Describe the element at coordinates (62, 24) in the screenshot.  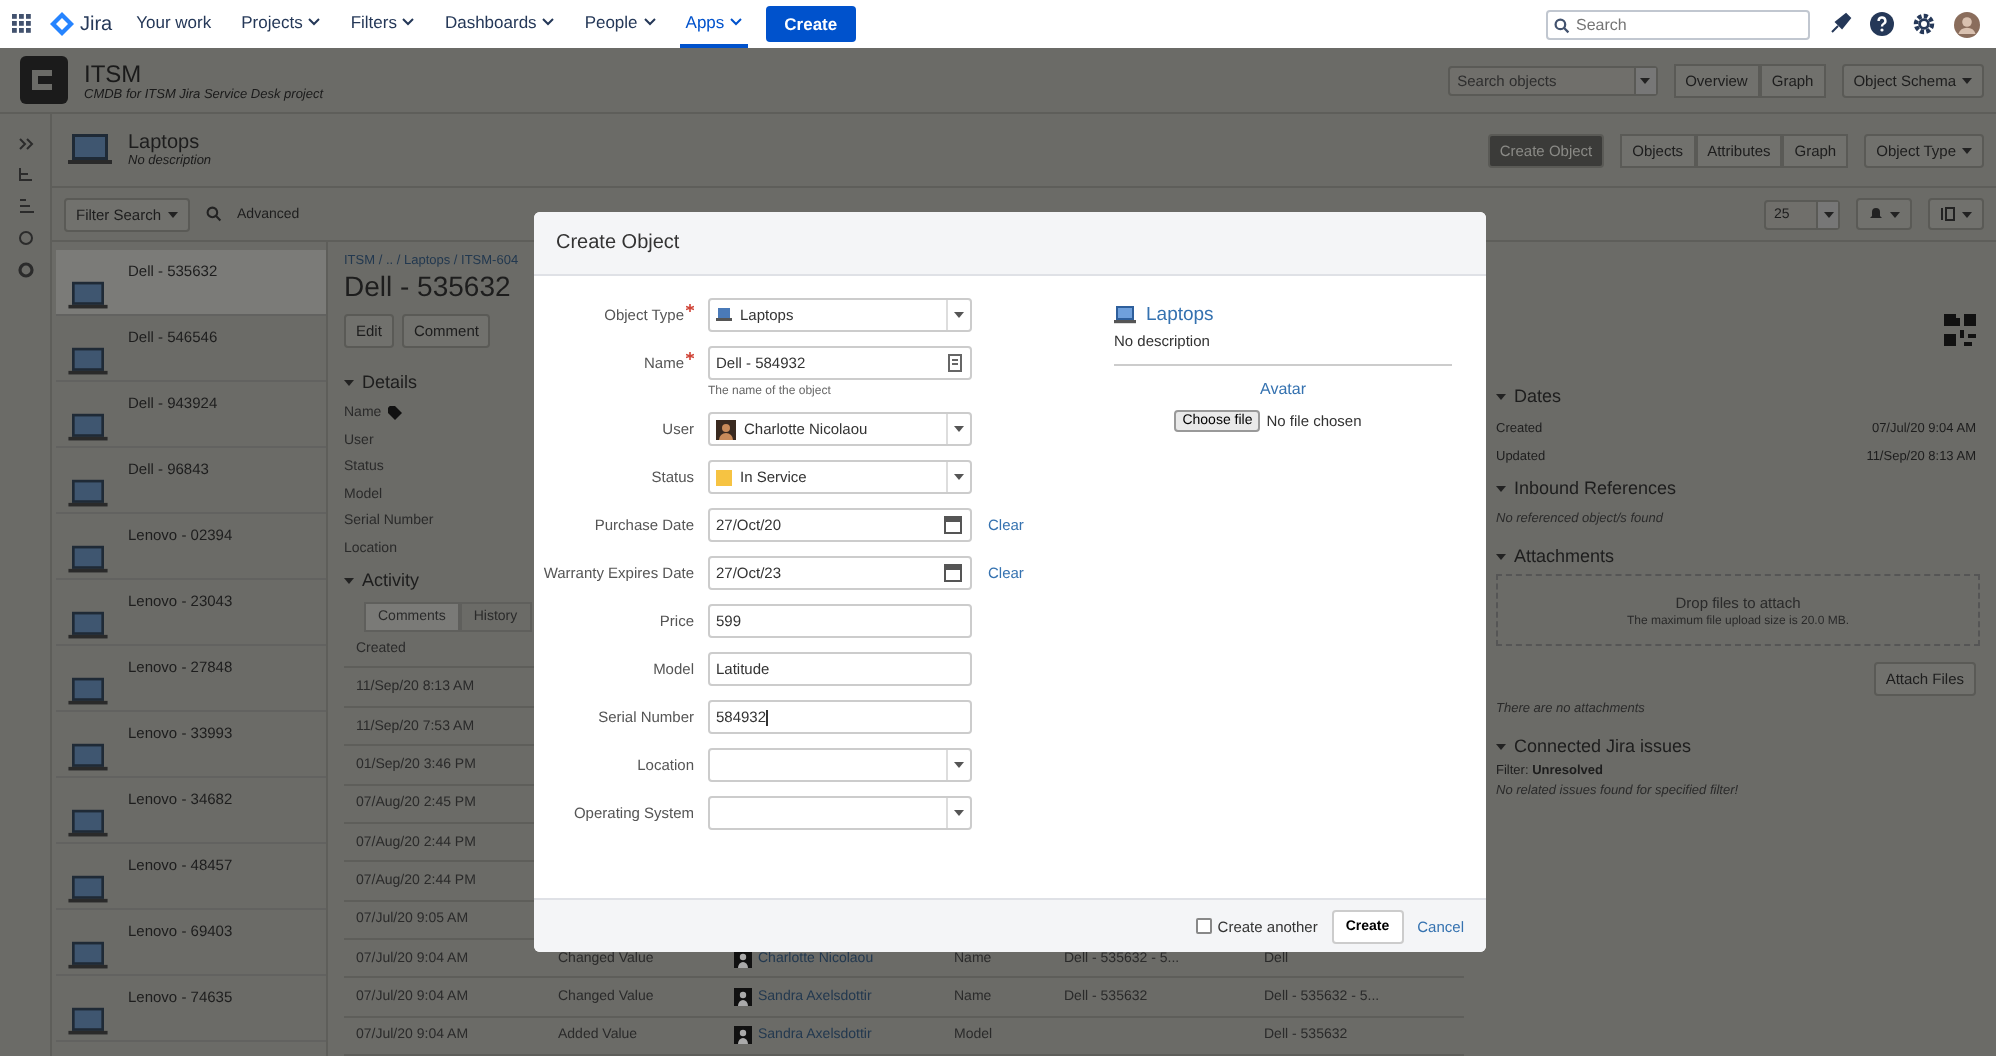
I see `diamond-logo-icon` at that location.